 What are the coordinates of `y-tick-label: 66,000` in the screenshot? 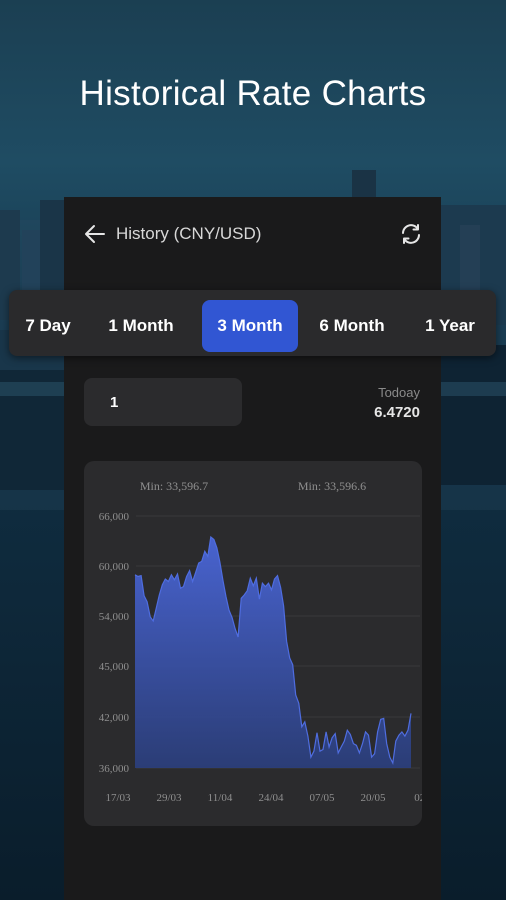 It's located at (114, 517).